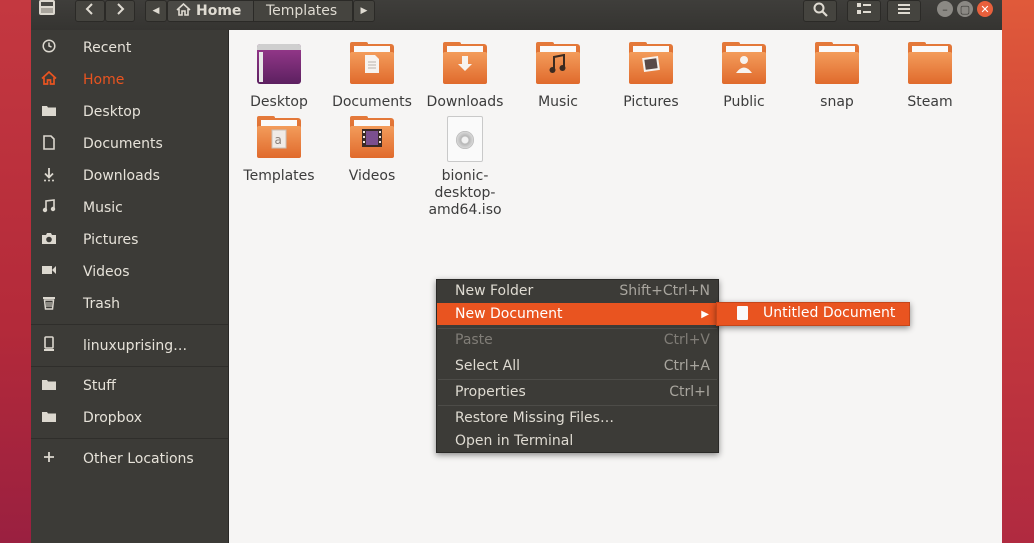 The height and width of the screenshot is (543, 1034). What do you see at coordinates (686, 366) in the screenshot?
I see `menu-item-accel: Ctrl+A` at bounding box center [686, 366].